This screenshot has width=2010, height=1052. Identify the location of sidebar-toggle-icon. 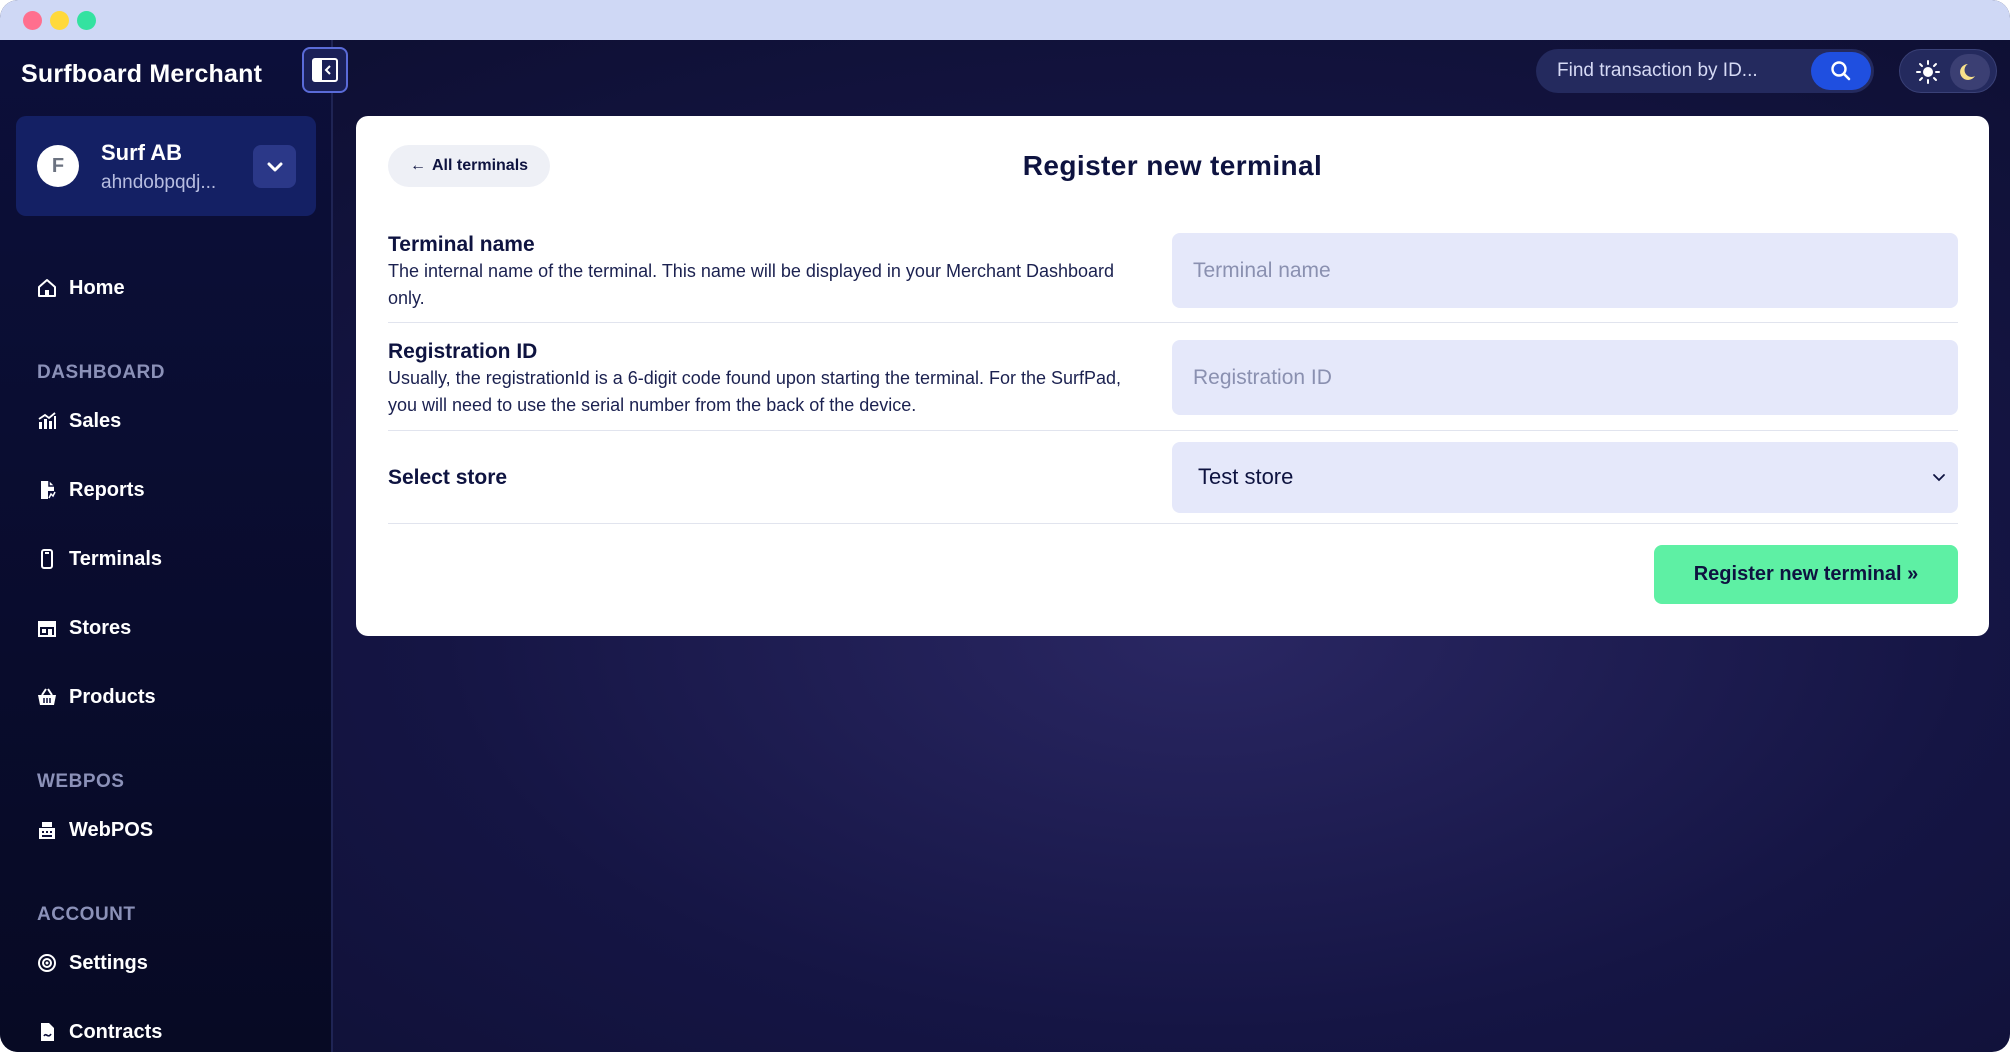
(325, 70).